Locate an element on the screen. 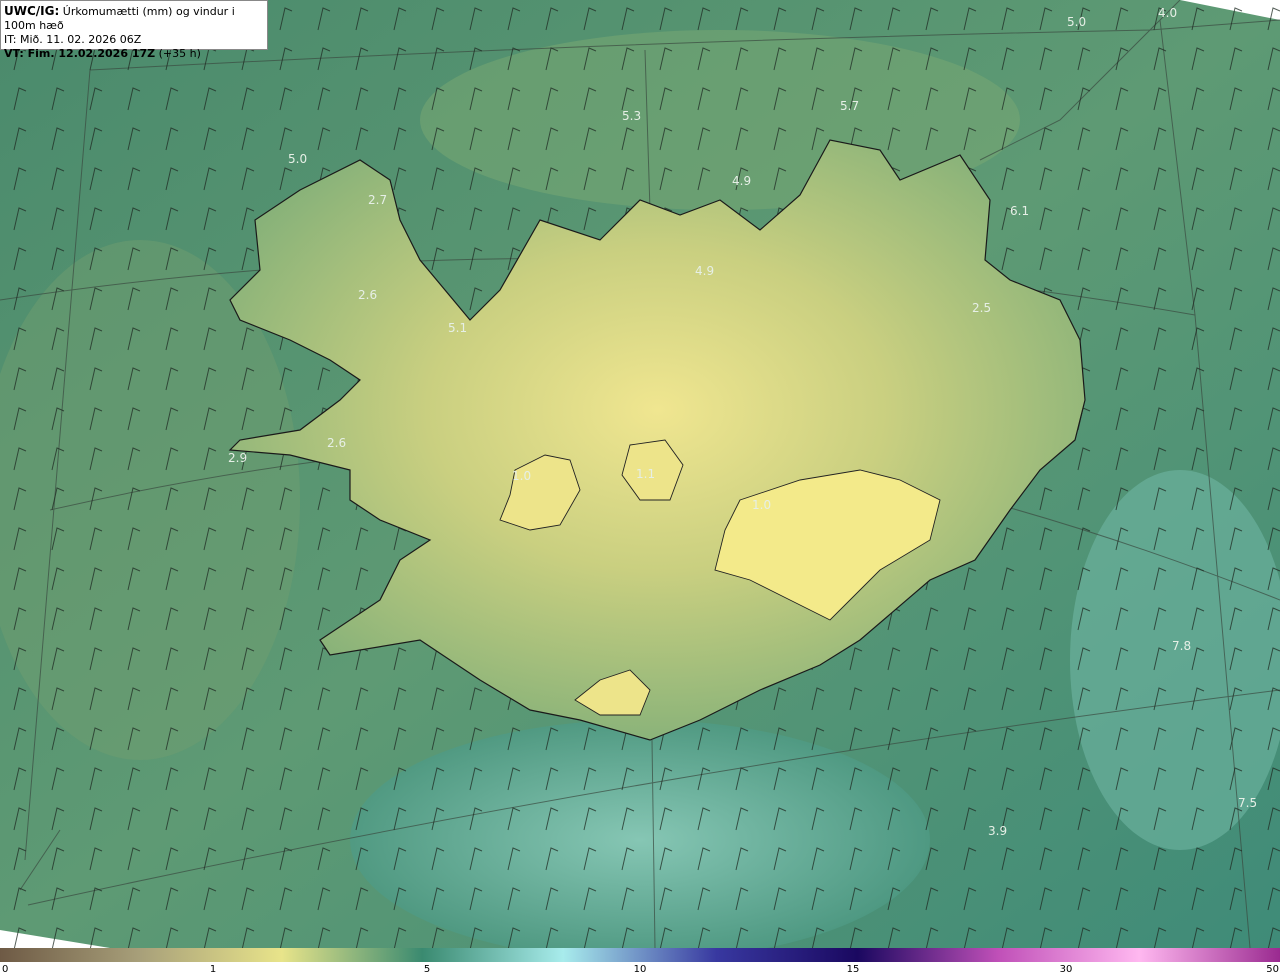  map-value: 5.1 is located at coordinates (457, 328).